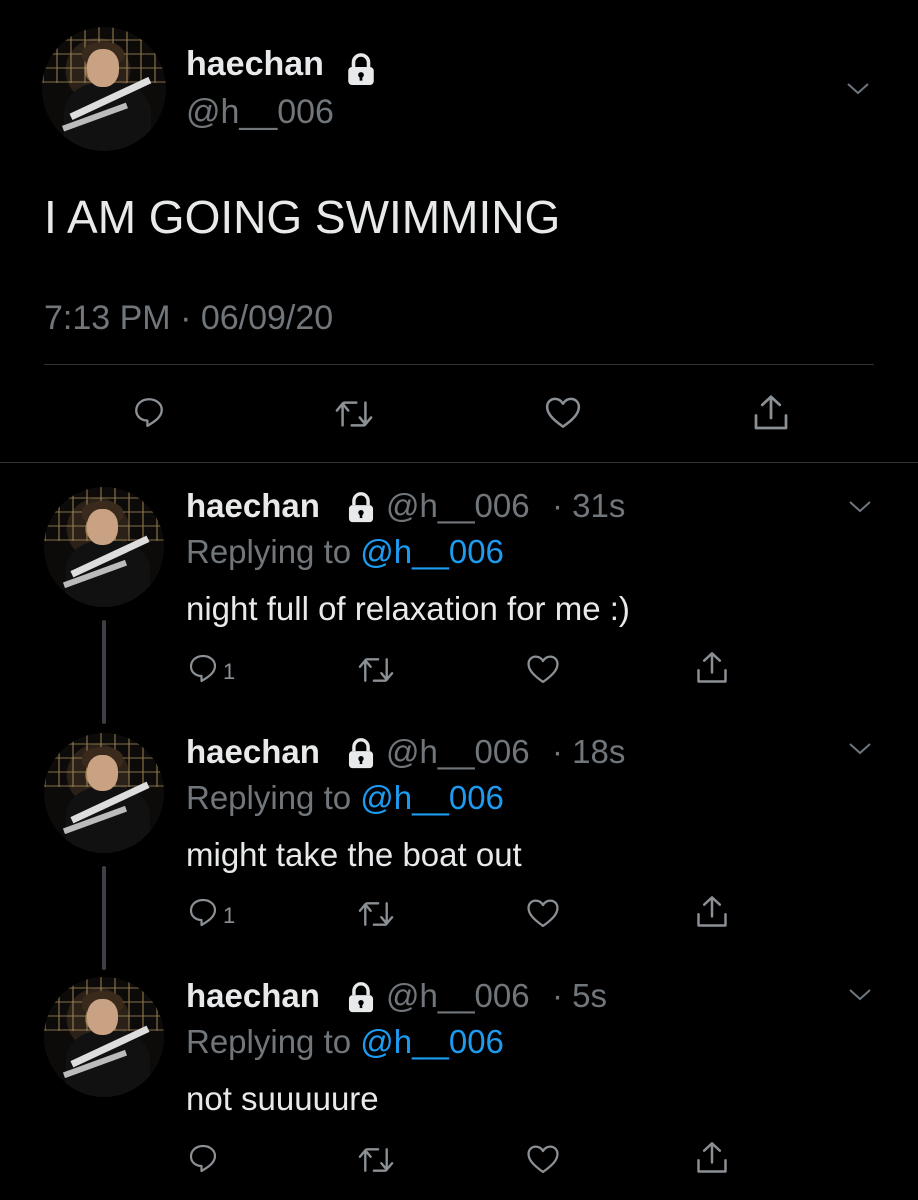  I want to click on time-ago: · 31s, so click(588, 506).